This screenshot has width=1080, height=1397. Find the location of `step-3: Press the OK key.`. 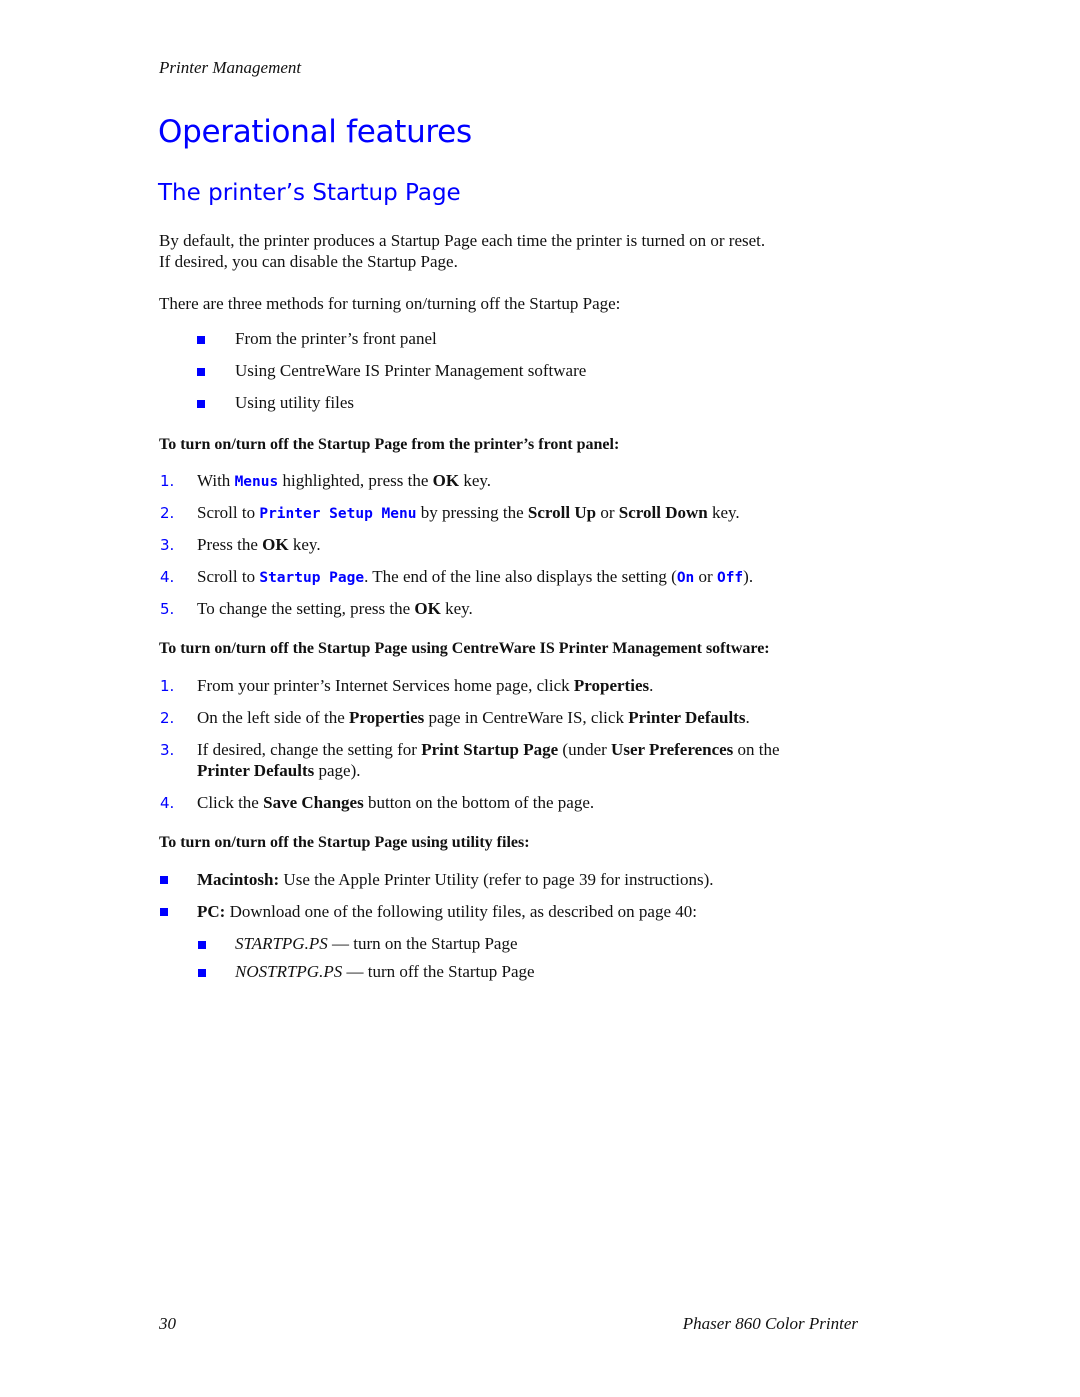

step-3: Press the OK key. is located at coordinates (259, 544).